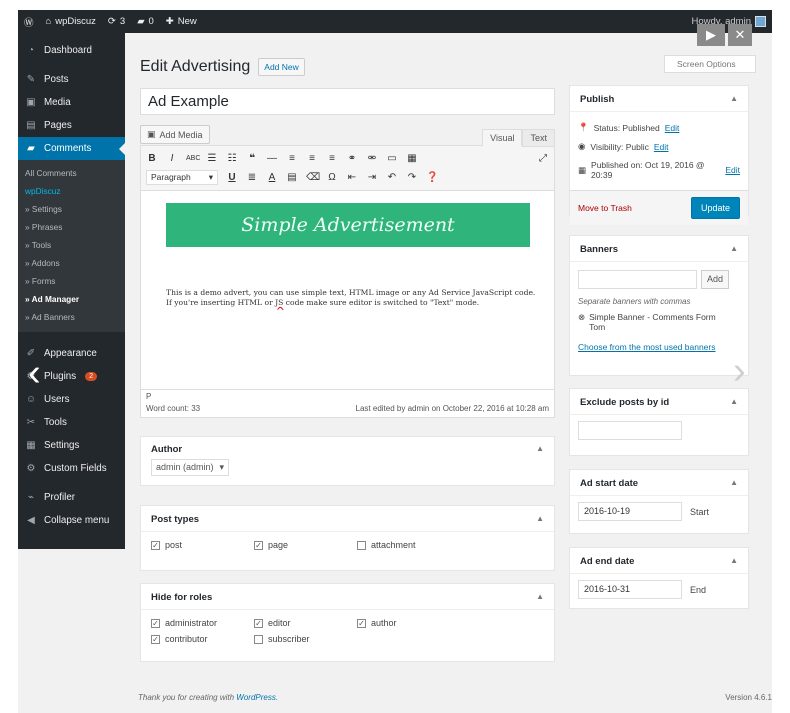 This screenshot has height=713, width=790. What do you see at coordinates (305, 639) in the screenshot?
I see `role-subscriber: subscriber` at bounding box center [305, 639].